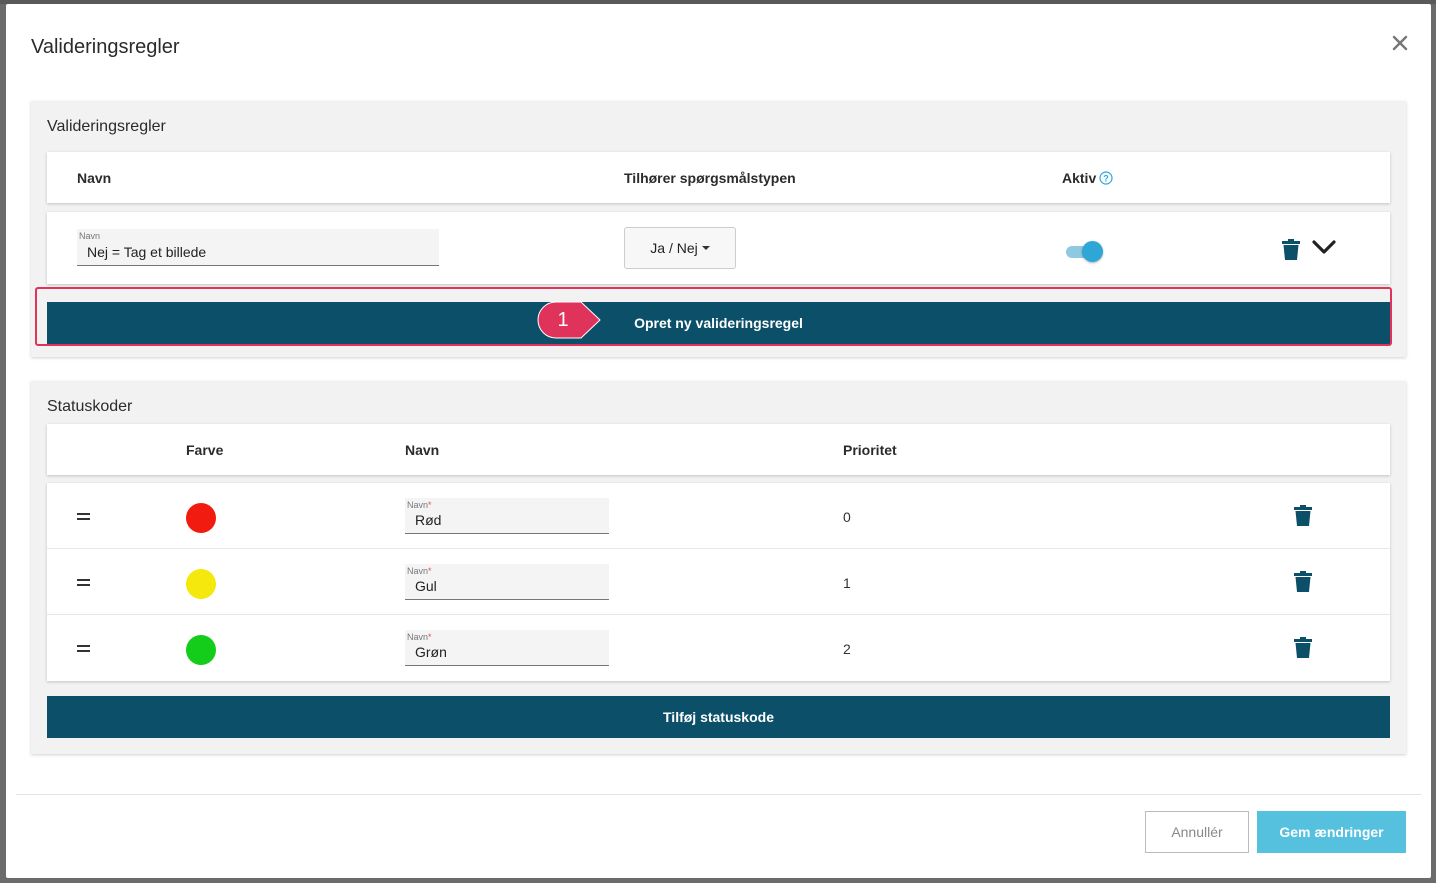  What do you see at coordinates (870, 450) in the screenshot?
I see `header-priority: Prioritet` at bounding box center [870, 450].